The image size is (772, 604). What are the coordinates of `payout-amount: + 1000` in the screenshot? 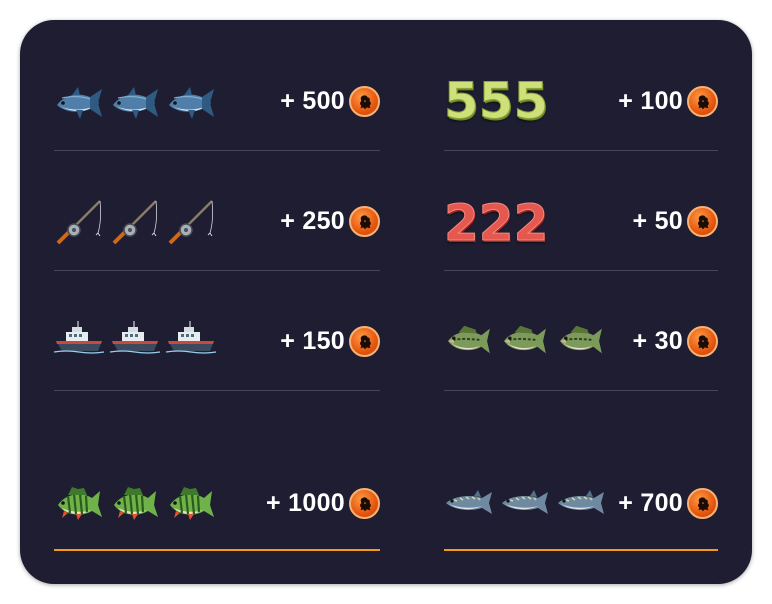 It's located at (305, 503).